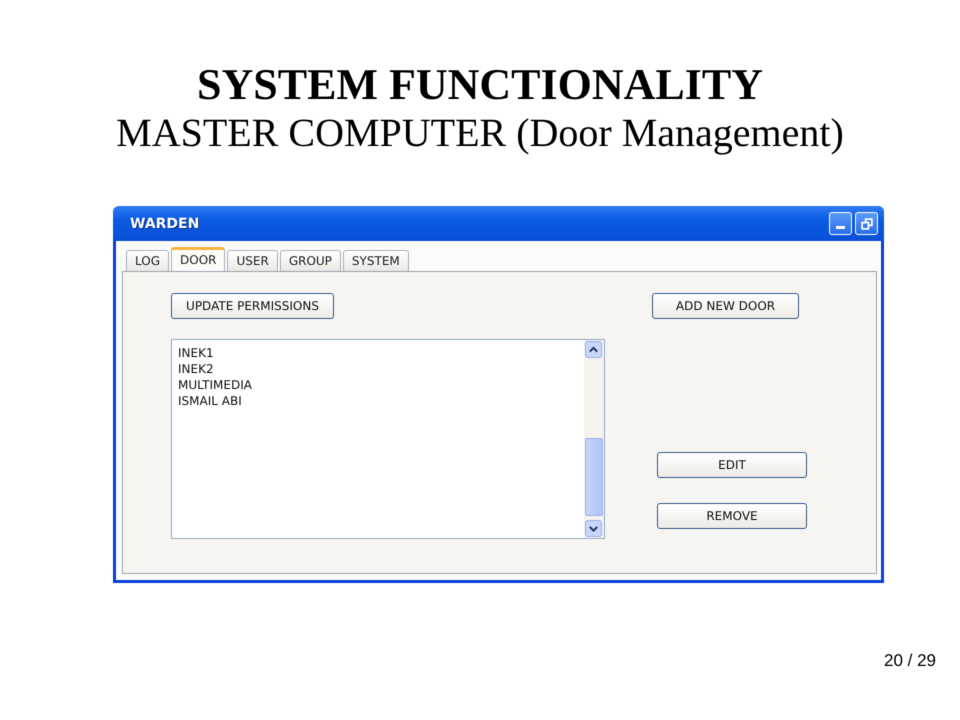 This screenshot has width=960, height=720. Describe the element at coordinates (378, 369) in the screenshot. I see `list-item: INEK2` at that location.